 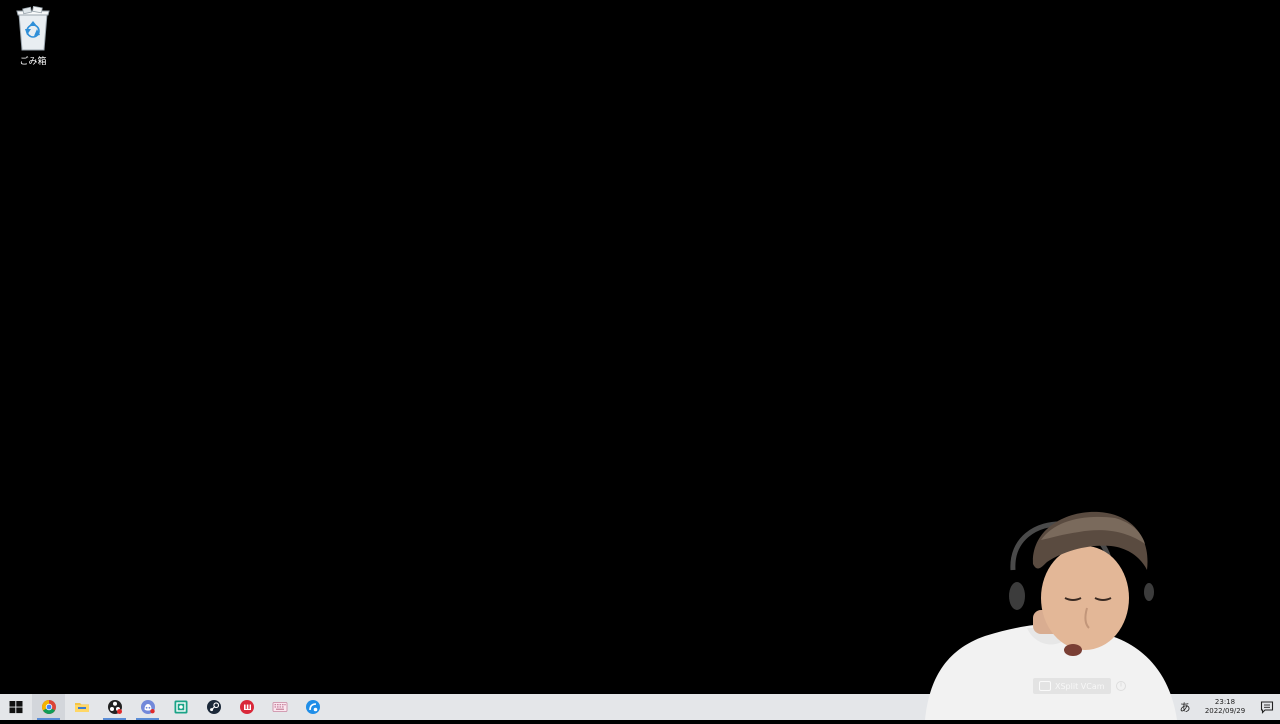 I want to click on recycle-bin-icon, so click(x=33, y=28).